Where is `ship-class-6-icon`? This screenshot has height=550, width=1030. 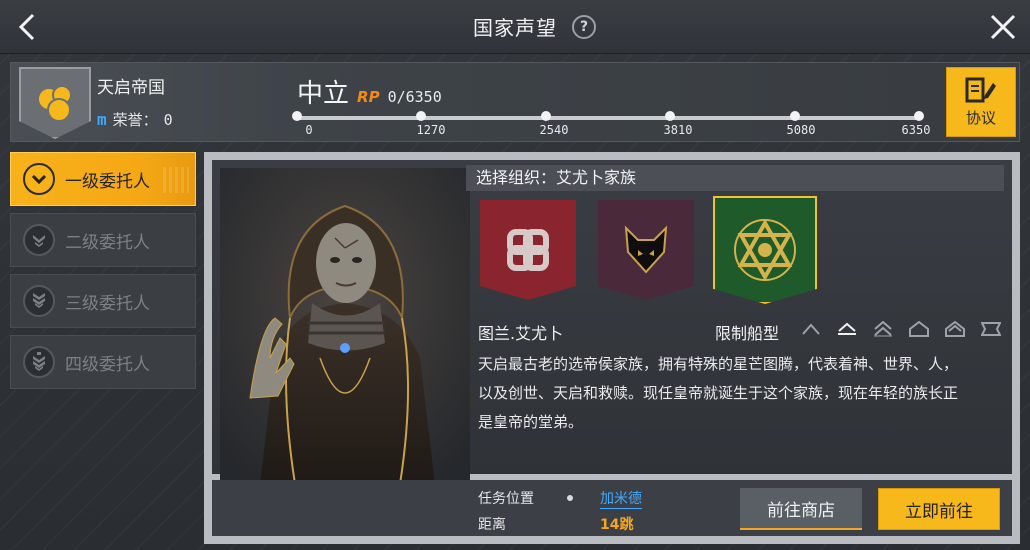
ship-class-6-icon is located at coordinates (991, 329).